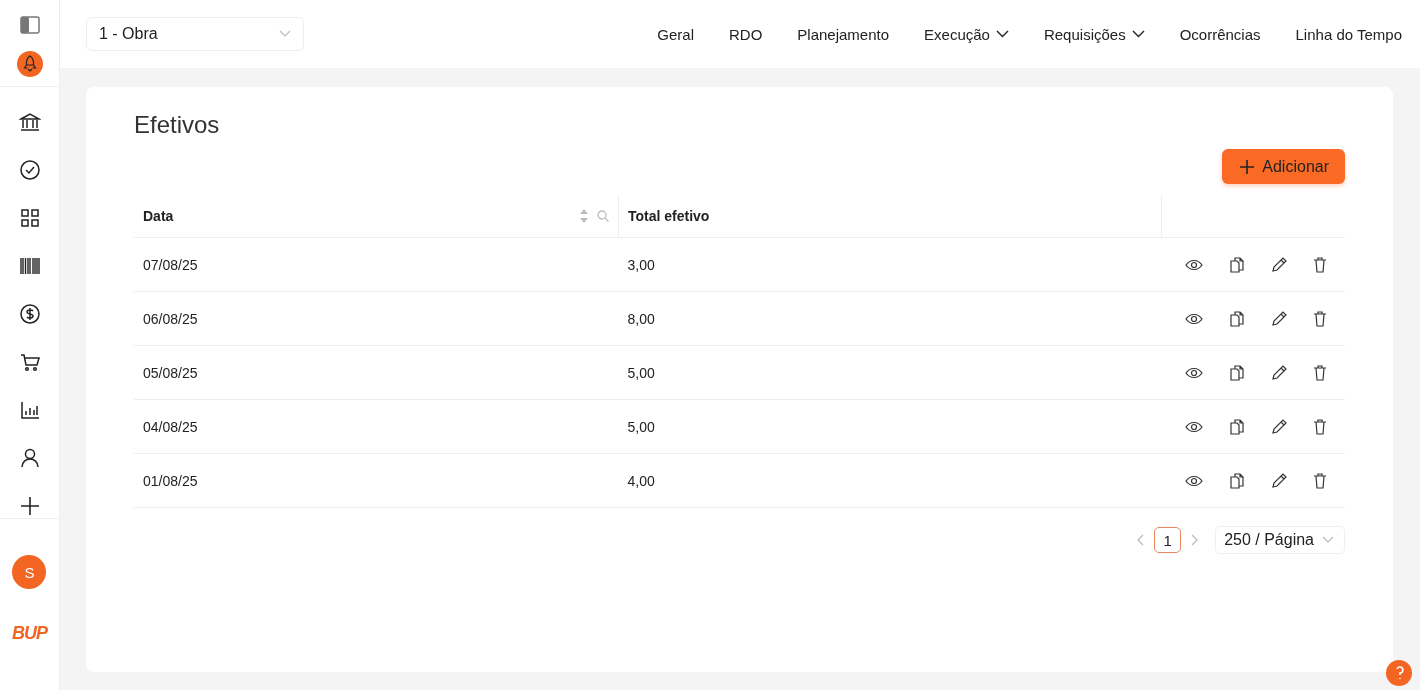 Image resolution: width=1420 pixels, height=690 pixels. Describe the element at coordinates (669, 216) in the screenshot. I see `column-header: Total efetivo` at that location.